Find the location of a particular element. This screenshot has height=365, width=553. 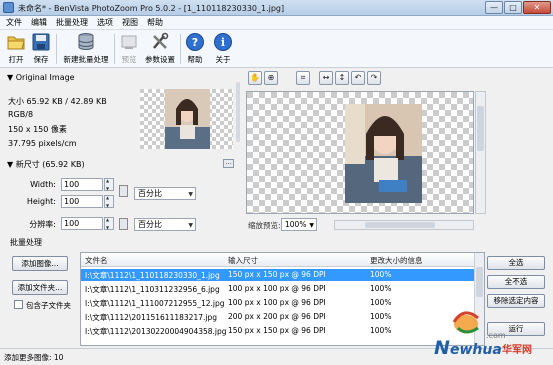

help-icon: ? is located at coordinates (195, 42).